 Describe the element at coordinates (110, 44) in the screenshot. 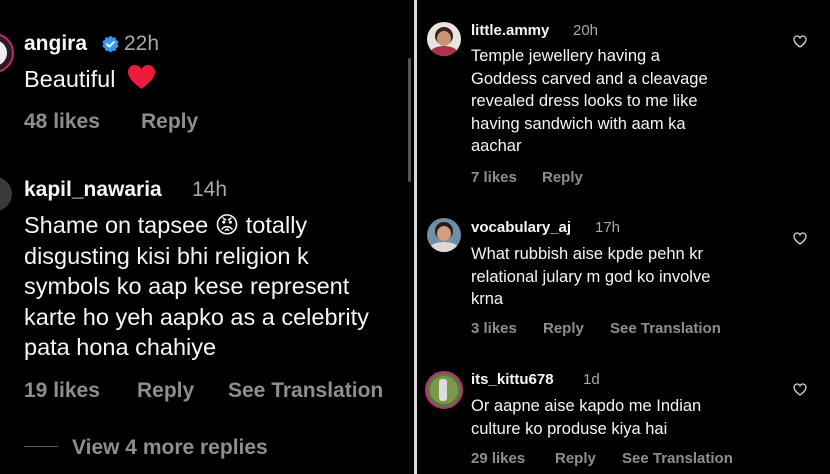

I see `verified-badge-icon` at that location.